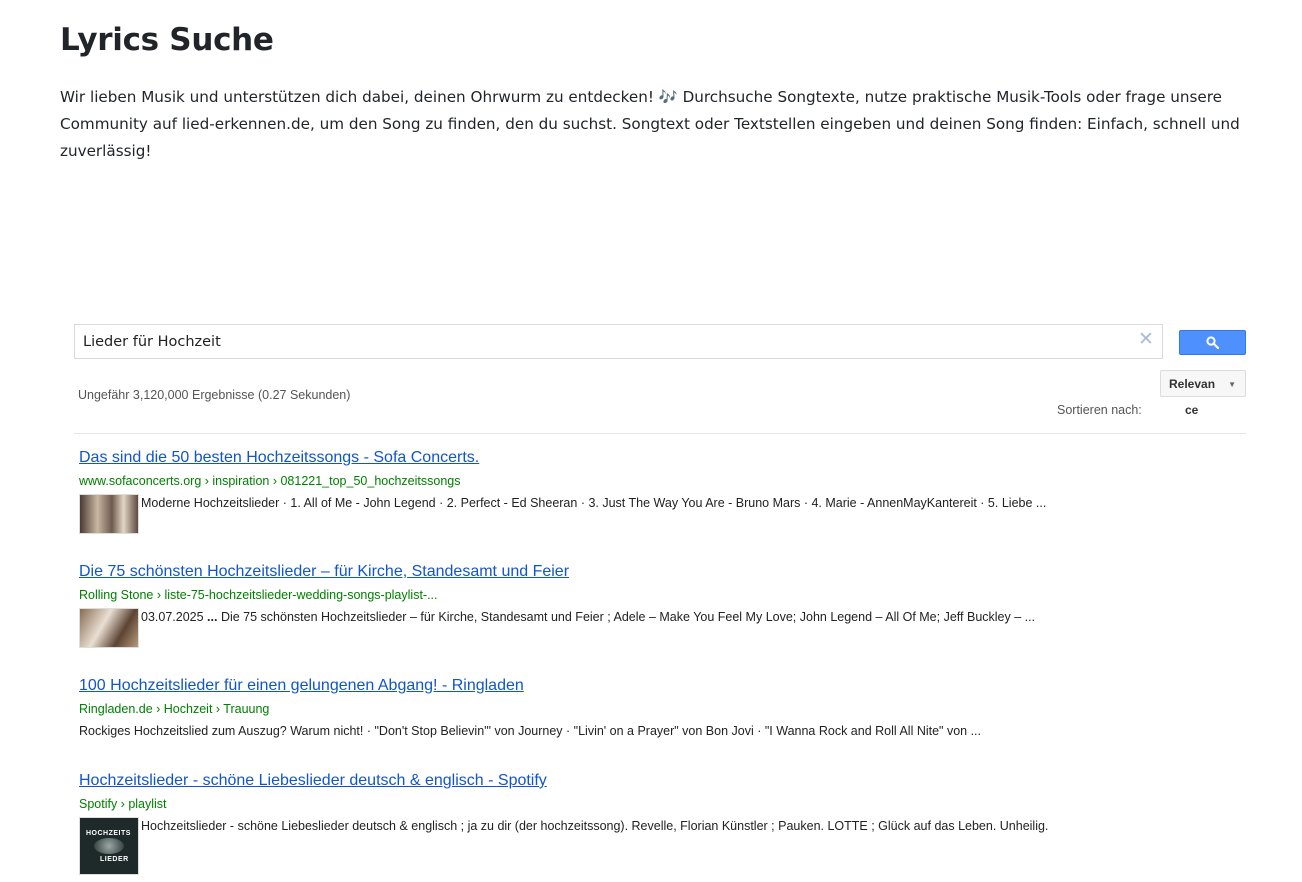  Describe the element at coordinates (660, 433) in the screenshot. I see `results-divider` at that location.